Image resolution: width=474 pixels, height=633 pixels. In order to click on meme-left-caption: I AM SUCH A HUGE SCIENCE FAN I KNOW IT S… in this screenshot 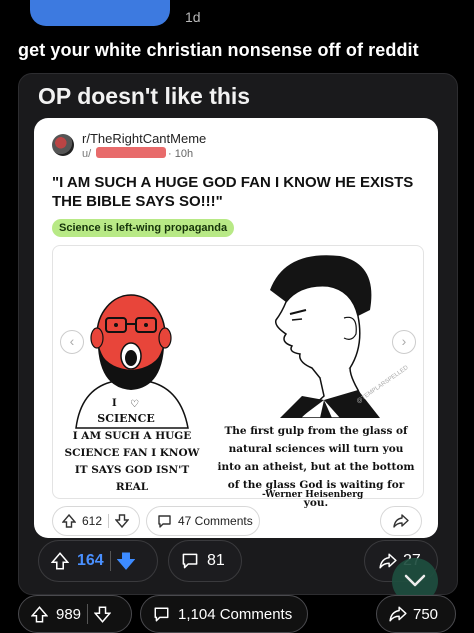, I will do `click(132, 461)`.